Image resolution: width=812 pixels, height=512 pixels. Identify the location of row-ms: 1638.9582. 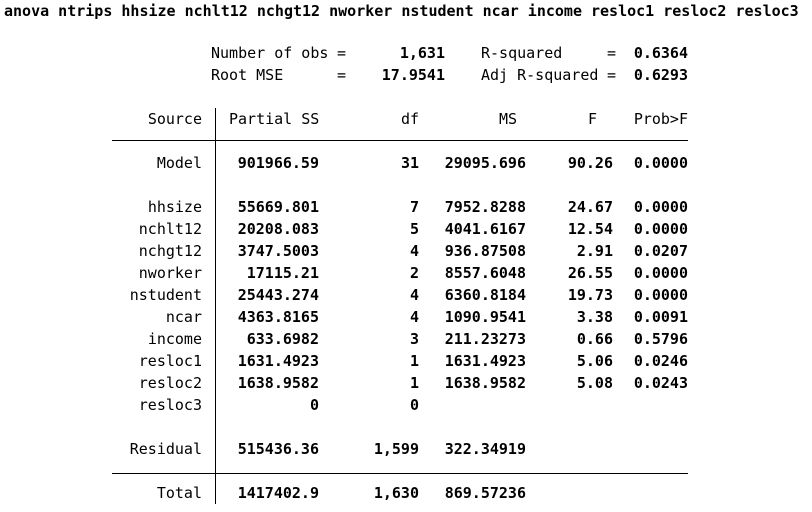
(485, 383).